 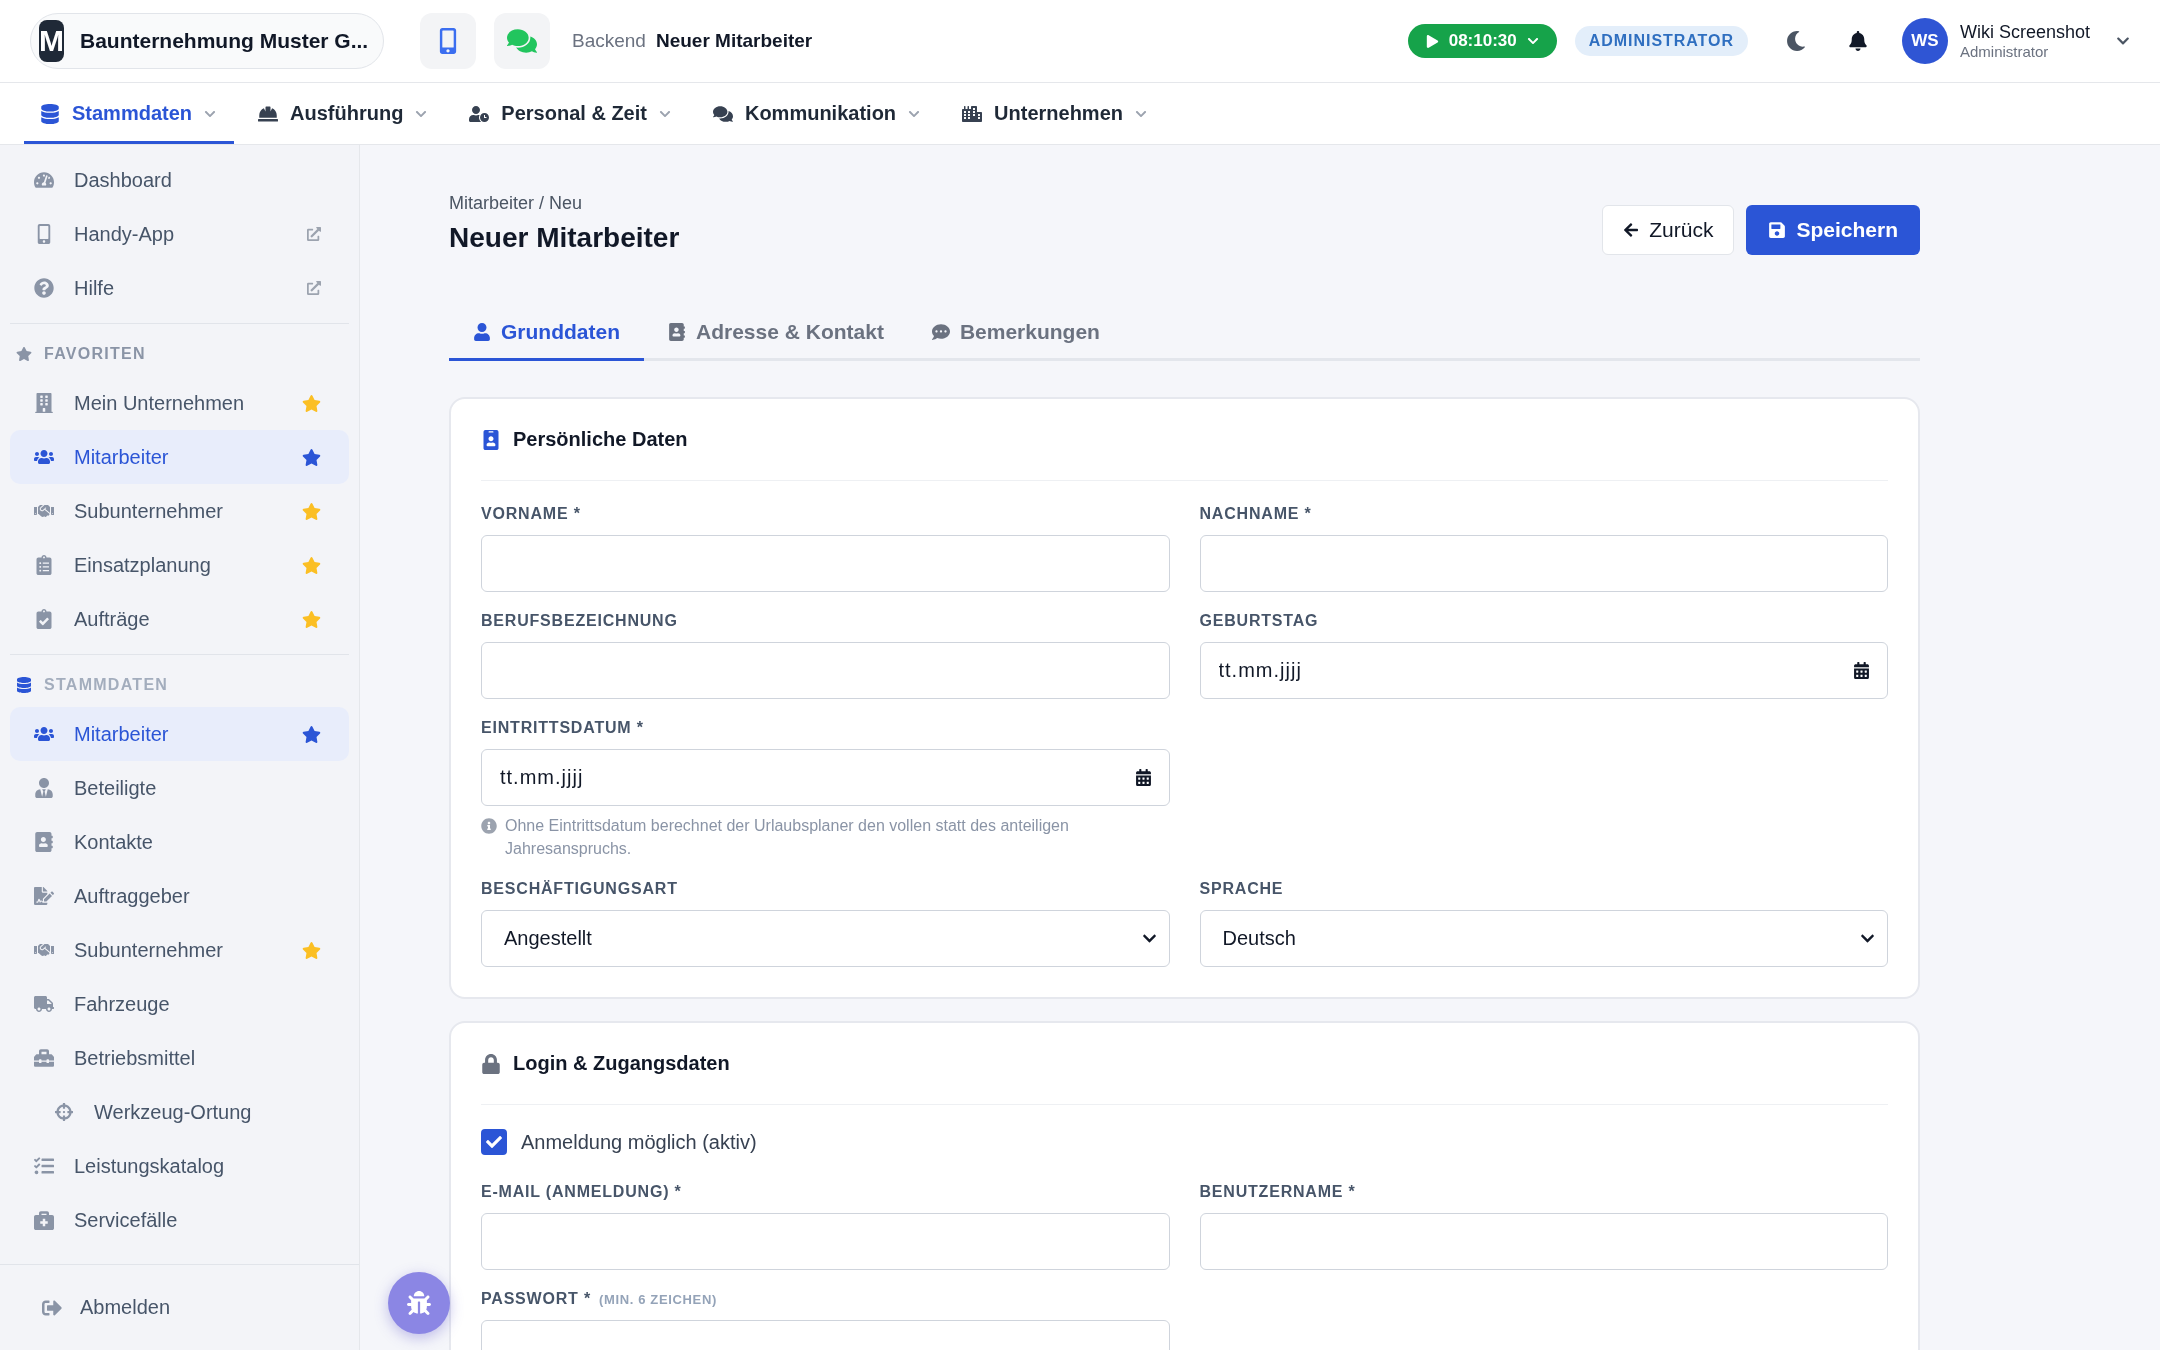 I want to click on field-label: BENUTZERNAME *, so click(x=1277, y=1192).